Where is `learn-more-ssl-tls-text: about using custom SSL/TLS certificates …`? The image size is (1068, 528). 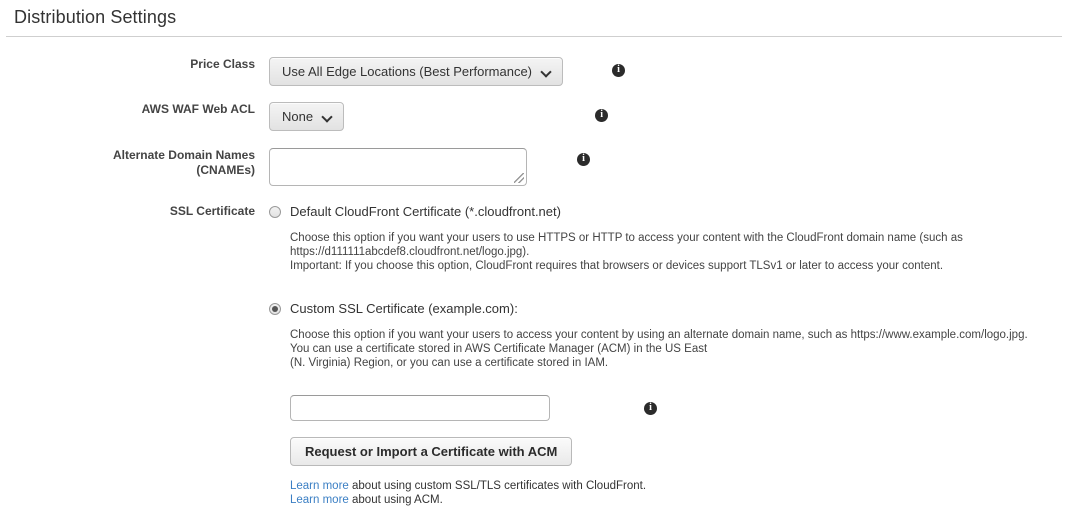
learn-more-ssl-tls-text: about using custom SSL/TLS certificates … is located at coordinates (497, 486).